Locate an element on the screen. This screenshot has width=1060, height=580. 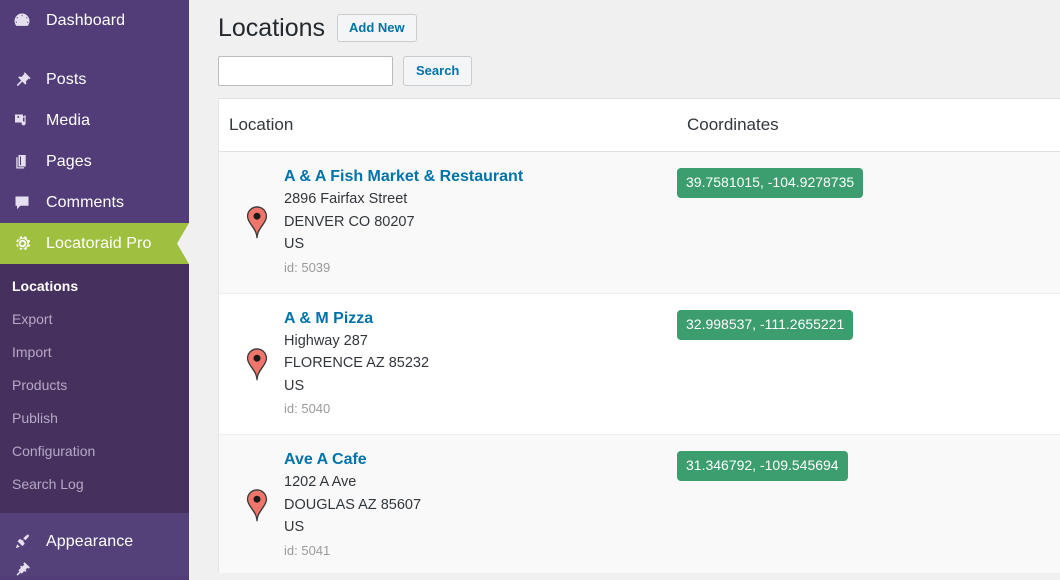
sidebar-item-publish: Publish is located at coordinates (94, 418).